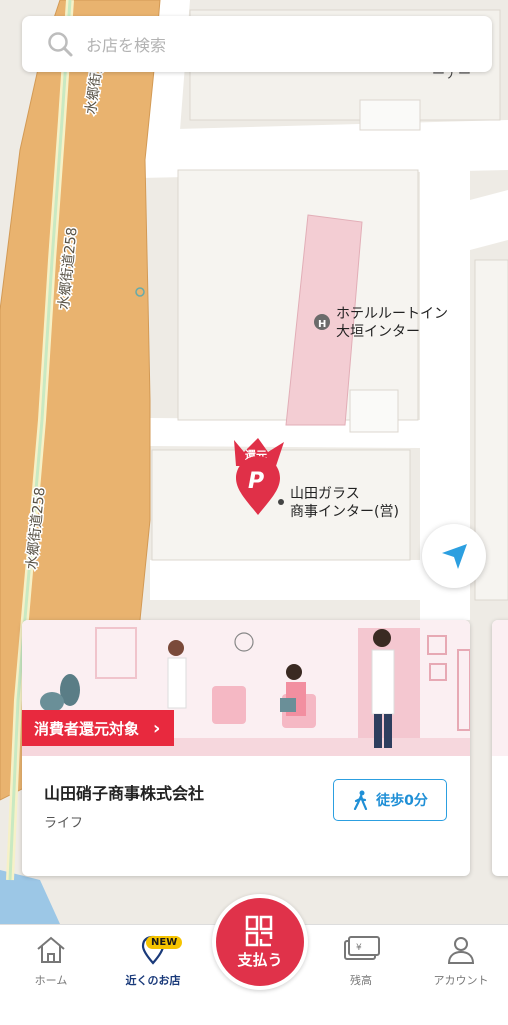 The height and width of the screenshot is (1025, 508). What do you see at coordinates (461, 980) in the screenshot?
I see `tab-account-label: アカウント` at bounding box center [461, 980].